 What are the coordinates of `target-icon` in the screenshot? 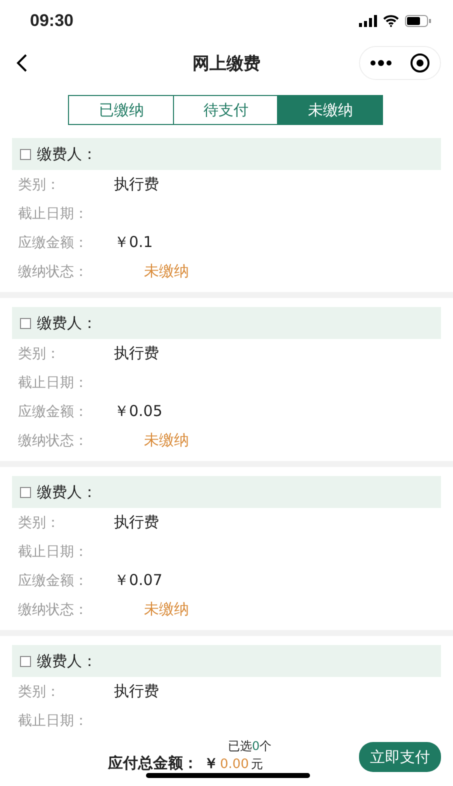 It's located at (420, 63).